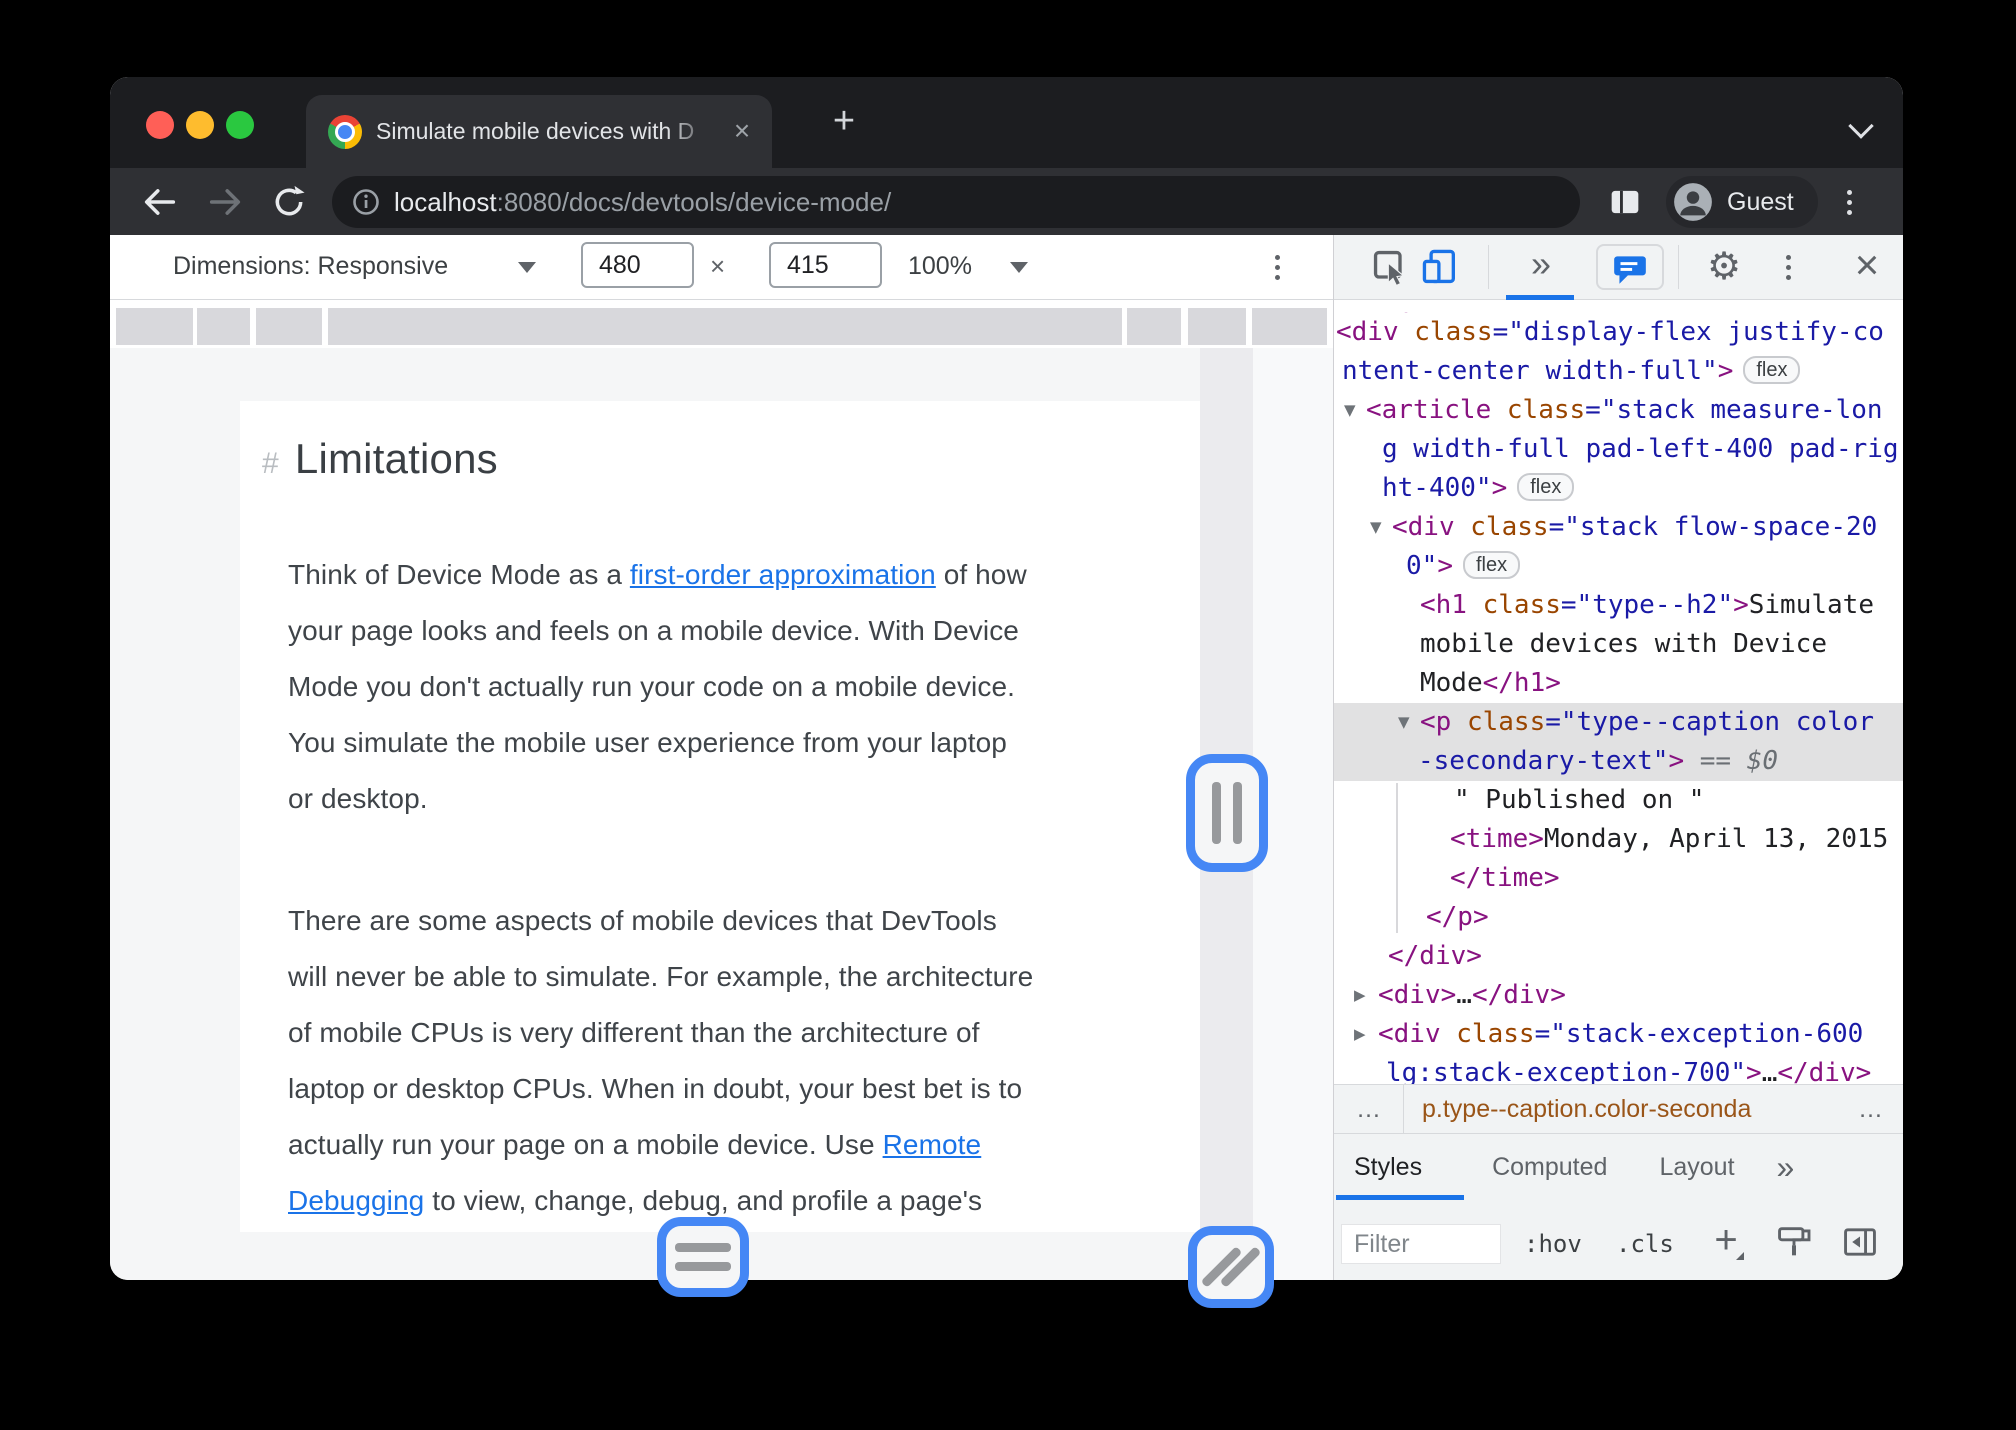 The image size is (2016, 1430). What do you see at coordinates (1867, 265) in the screenshot?
I see `devtools-close-icon: ×` at bounding box center [1867, 265].